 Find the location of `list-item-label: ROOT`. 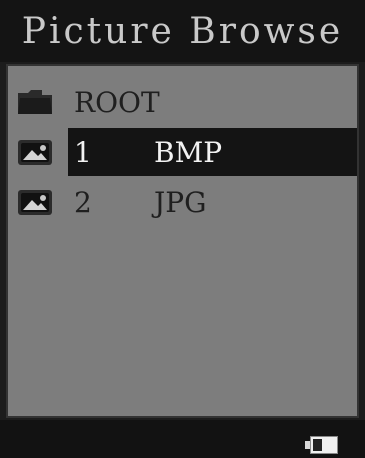

list-item-label: ROOT is located at coordinates (117, 102).